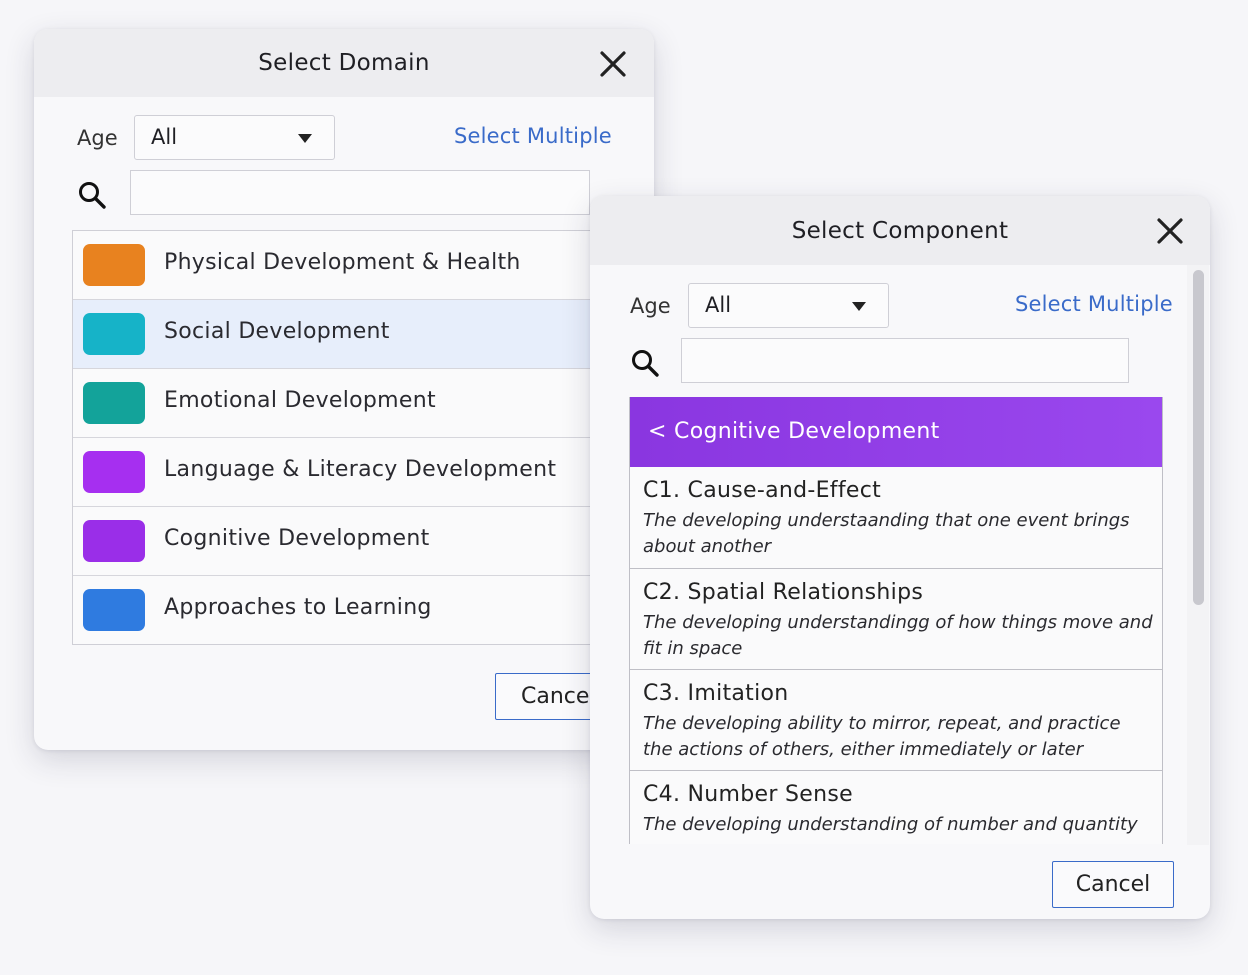 The width and height of the screenshot is (1248, 975). What do you see at coordinates (1198, 437) in the screenshot?
I see `component-scrollbar-thumb` at bounding box center [1198, 437].